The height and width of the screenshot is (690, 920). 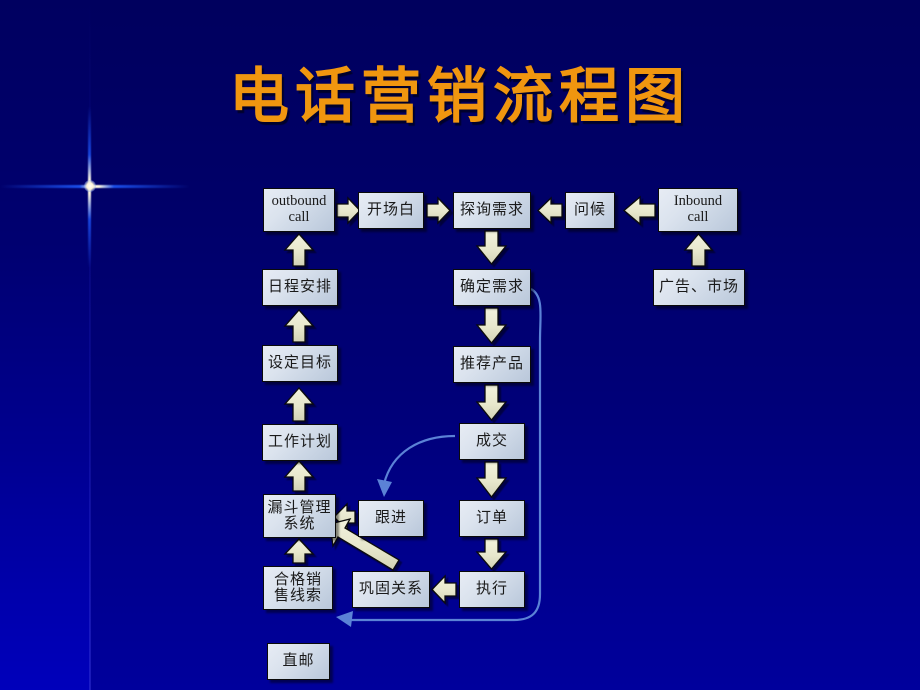 I want to click on node-label-schedule: 日程安排, so click(x=299, y=287).